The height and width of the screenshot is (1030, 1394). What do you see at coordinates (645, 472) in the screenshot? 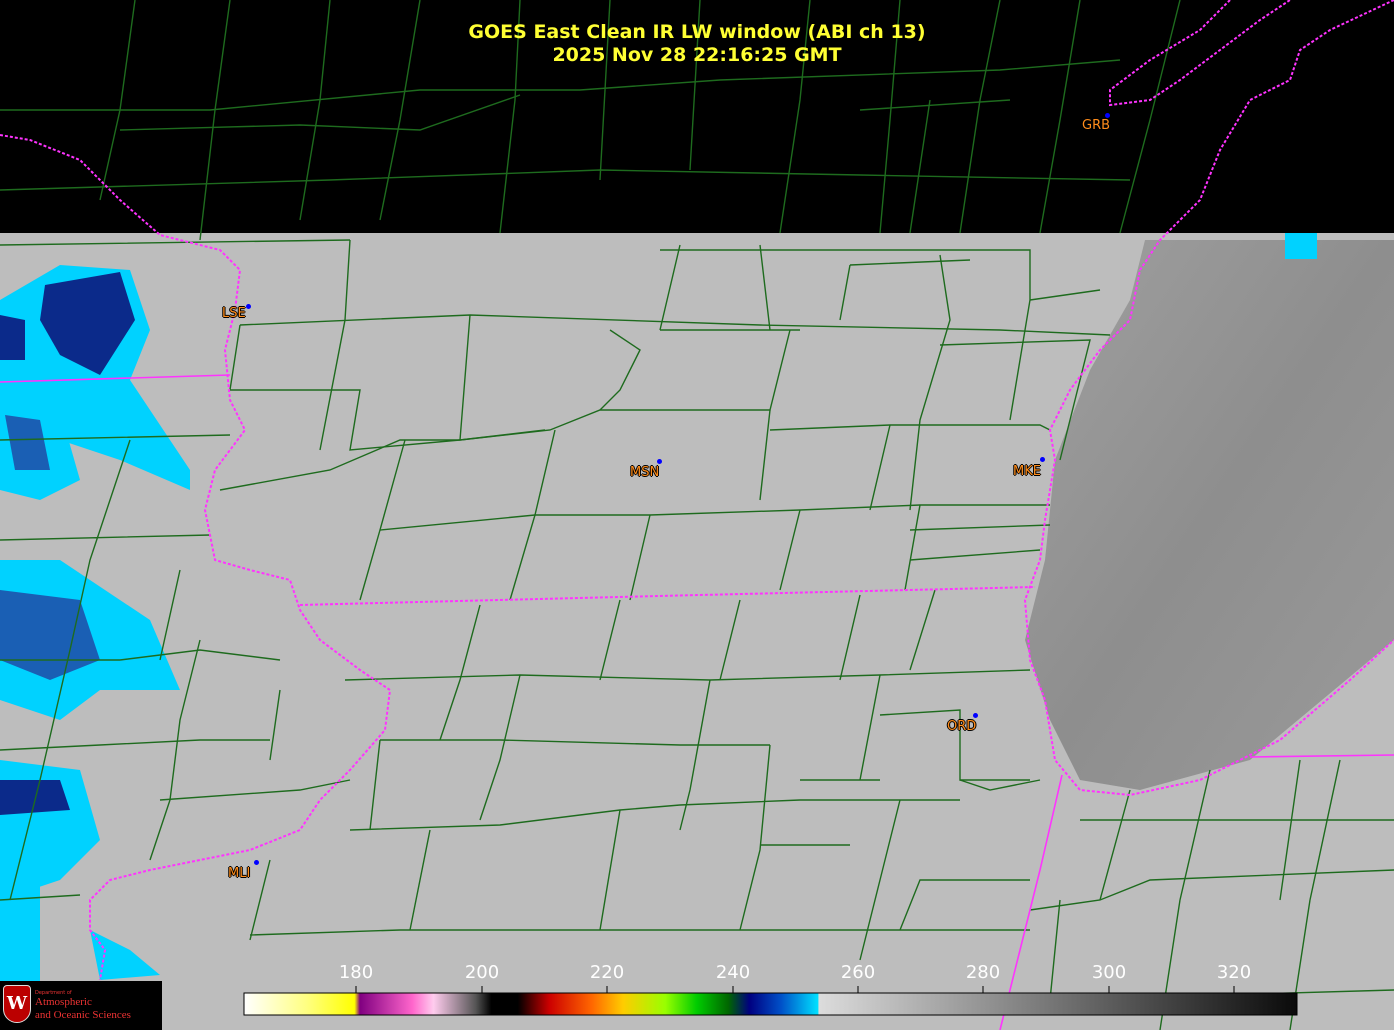
I see `station-label-msn: MSN` at bounding box center [645, 472].